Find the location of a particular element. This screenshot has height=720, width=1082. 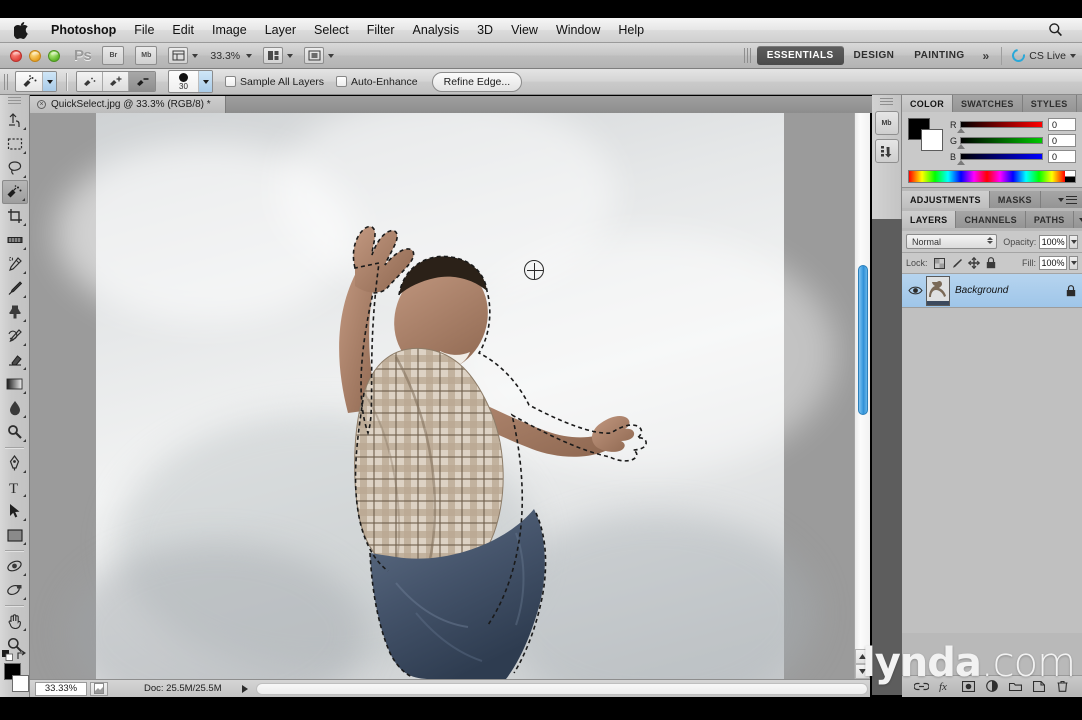

status-menu-arrow-icon is located at coordinates (244, 688).